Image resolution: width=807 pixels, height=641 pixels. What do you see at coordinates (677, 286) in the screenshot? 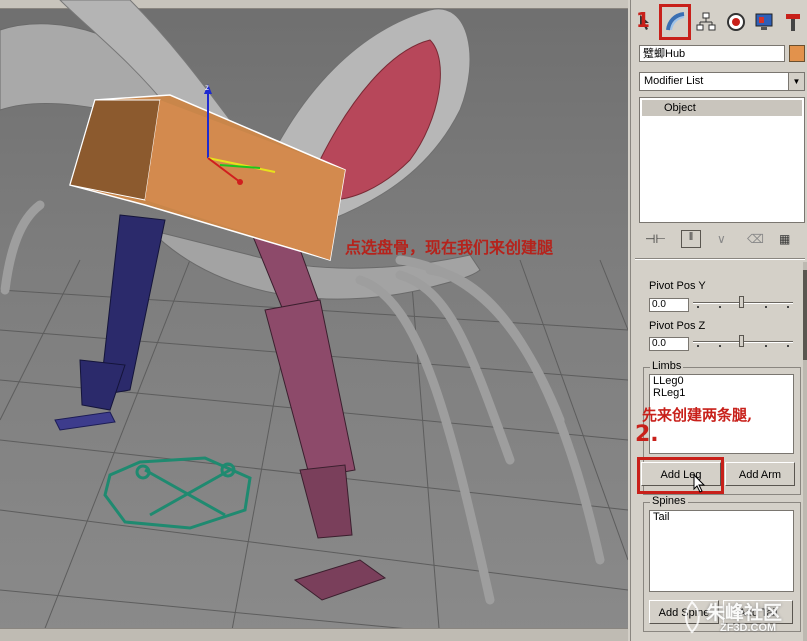
I see `pivot-y-label: Pivot Pos Y` at bounding box center [677, 286].